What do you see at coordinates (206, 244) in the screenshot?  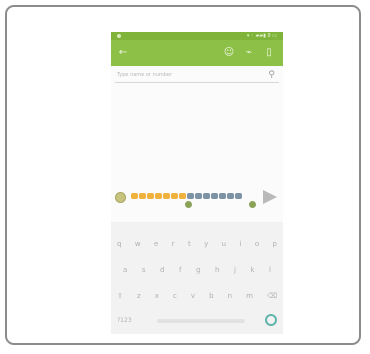 I see `key: y` at bounding box center [206, 244].